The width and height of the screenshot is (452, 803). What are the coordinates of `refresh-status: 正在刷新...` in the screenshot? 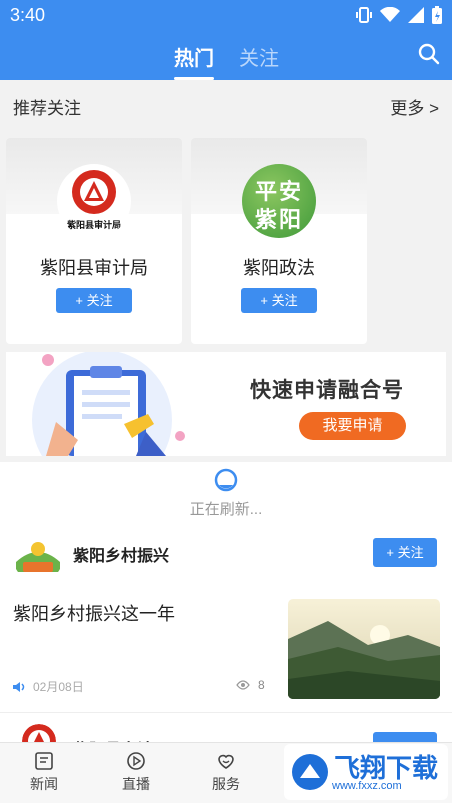 It's located at (226, 509).